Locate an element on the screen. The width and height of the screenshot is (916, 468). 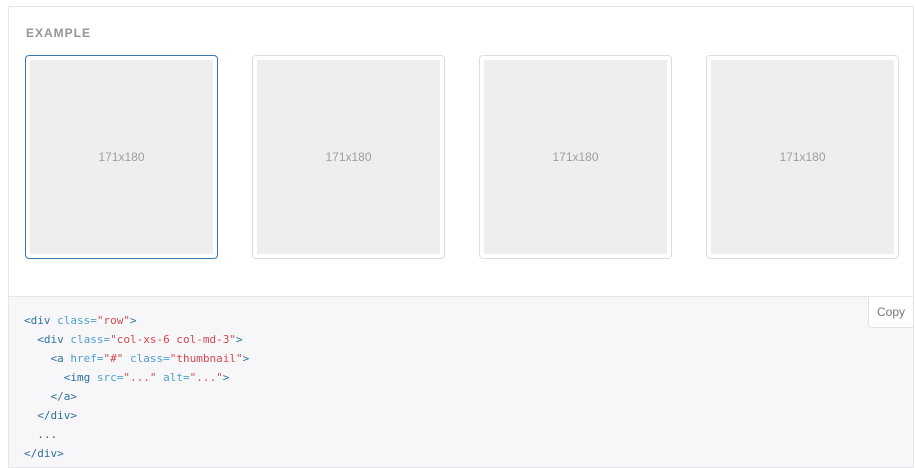
code-token-attr: alt= is located at coordinates (173, 377).